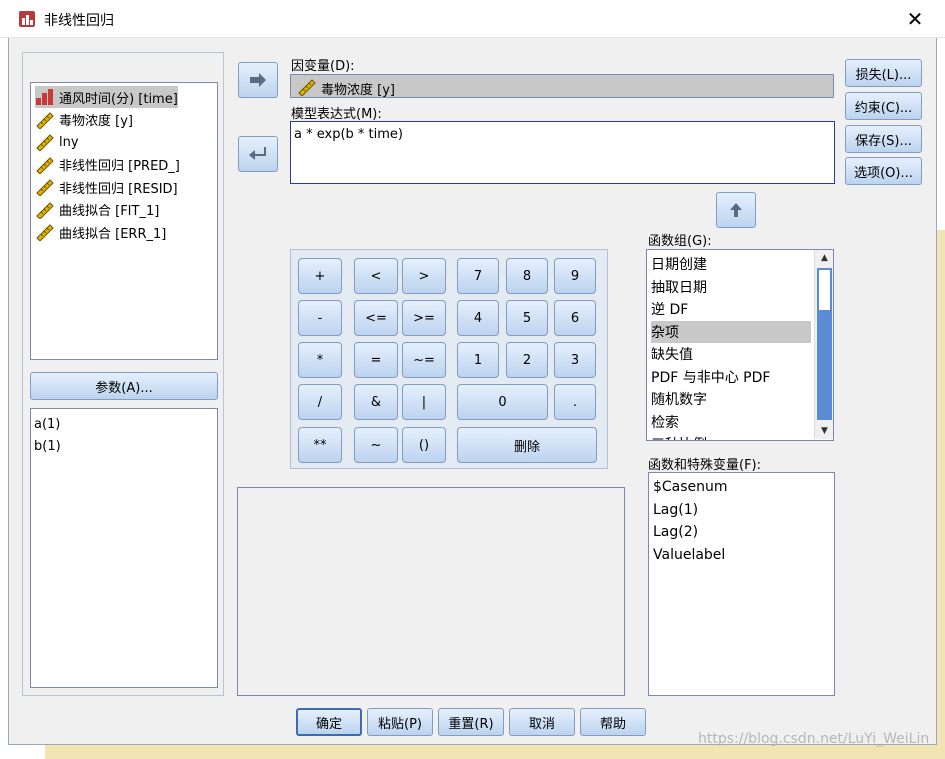 The width and height of the screenshot is (945, 759). I want to click on digit-key: 6, so click(575, 318).